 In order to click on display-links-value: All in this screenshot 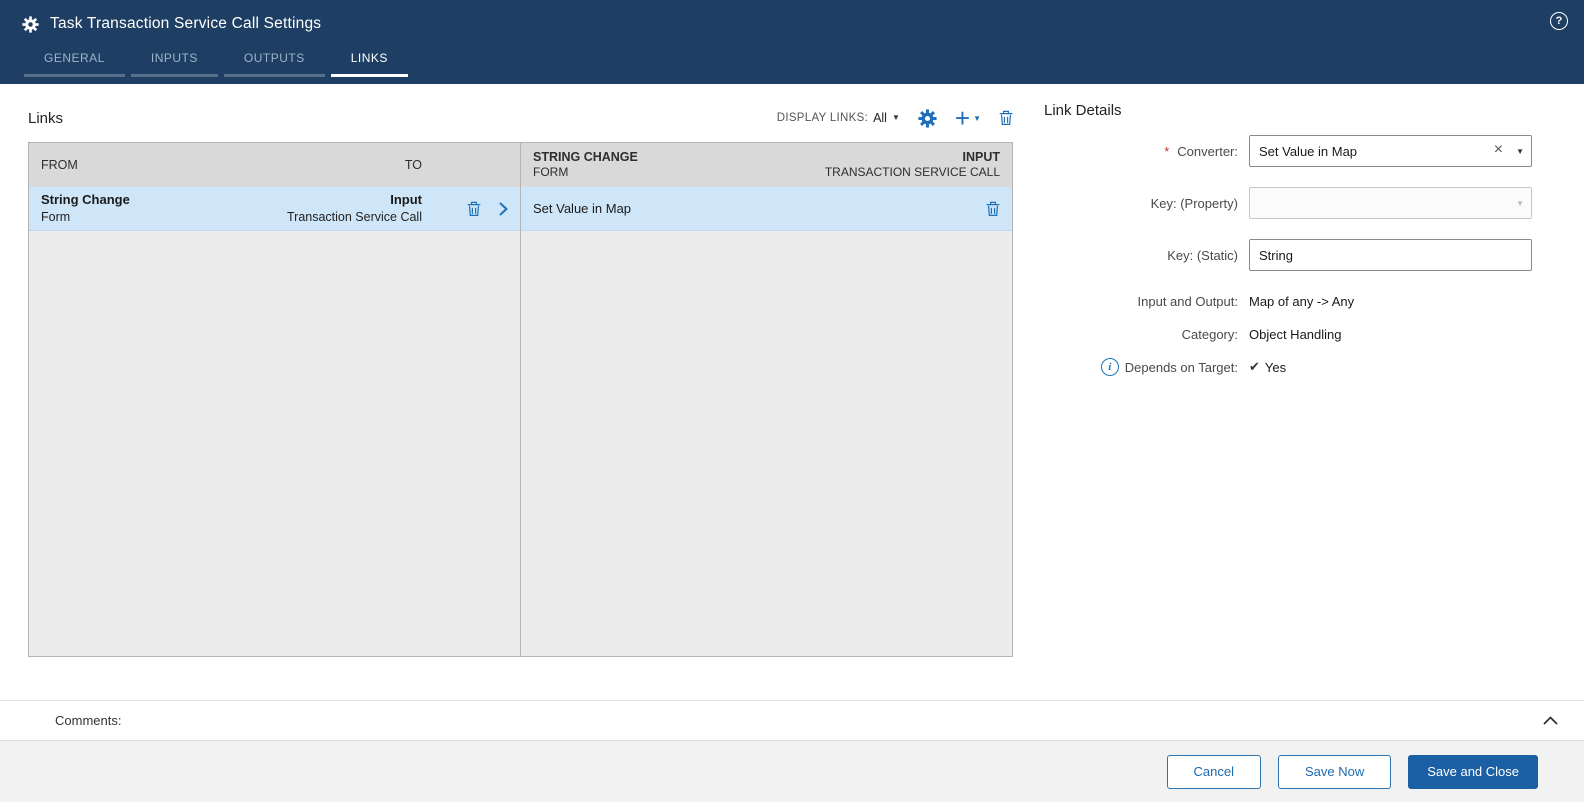, I will do `click(880, 118)`.